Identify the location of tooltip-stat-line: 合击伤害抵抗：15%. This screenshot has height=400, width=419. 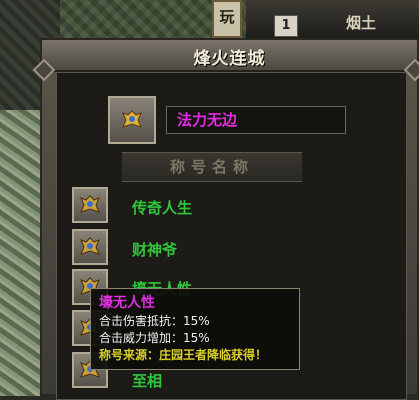
(154, 321).